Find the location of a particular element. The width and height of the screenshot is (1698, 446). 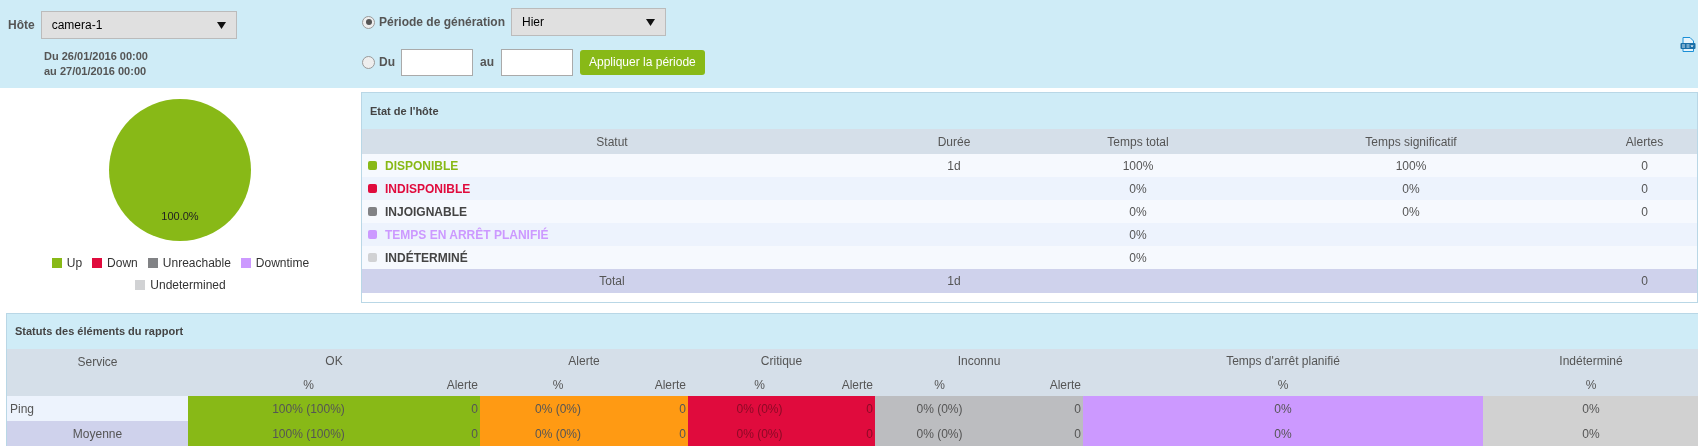

date-from: Du 26/01/2016 00:00 is located at coordinates (96, 56).